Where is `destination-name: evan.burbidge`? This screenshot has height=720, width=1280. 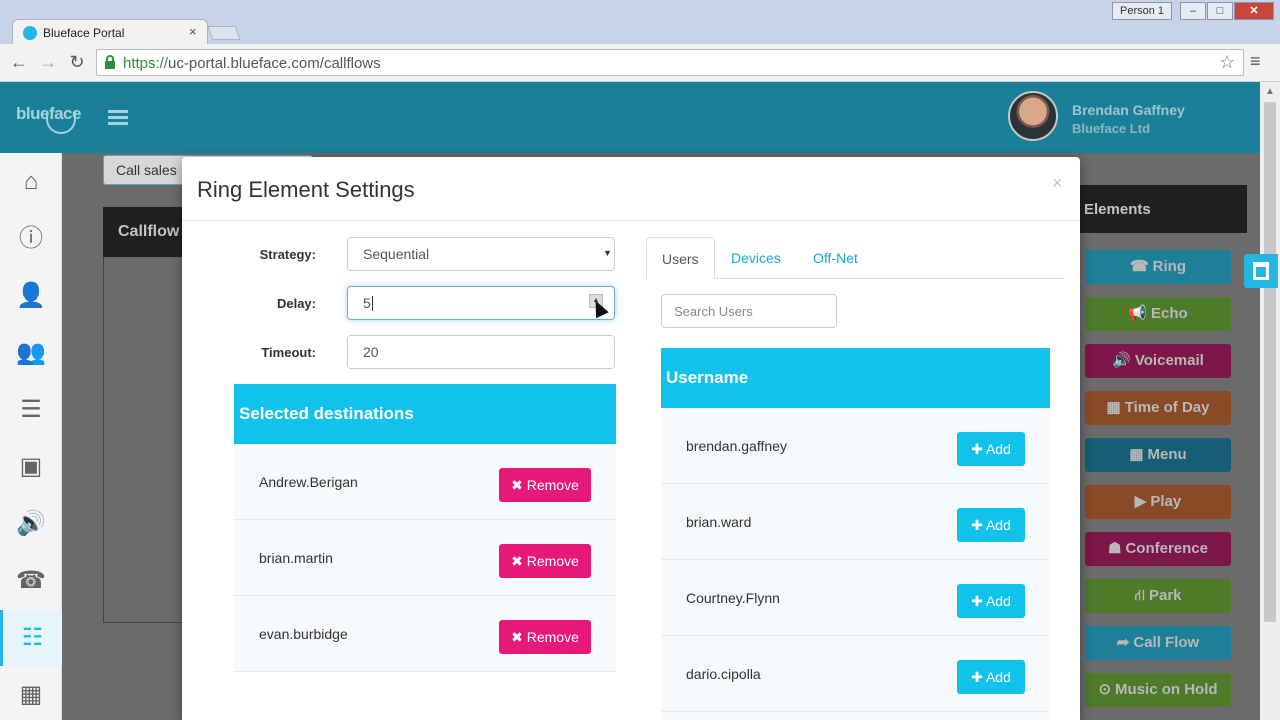
destination-name: evan.burbidge is located at coordinates (303, 634).